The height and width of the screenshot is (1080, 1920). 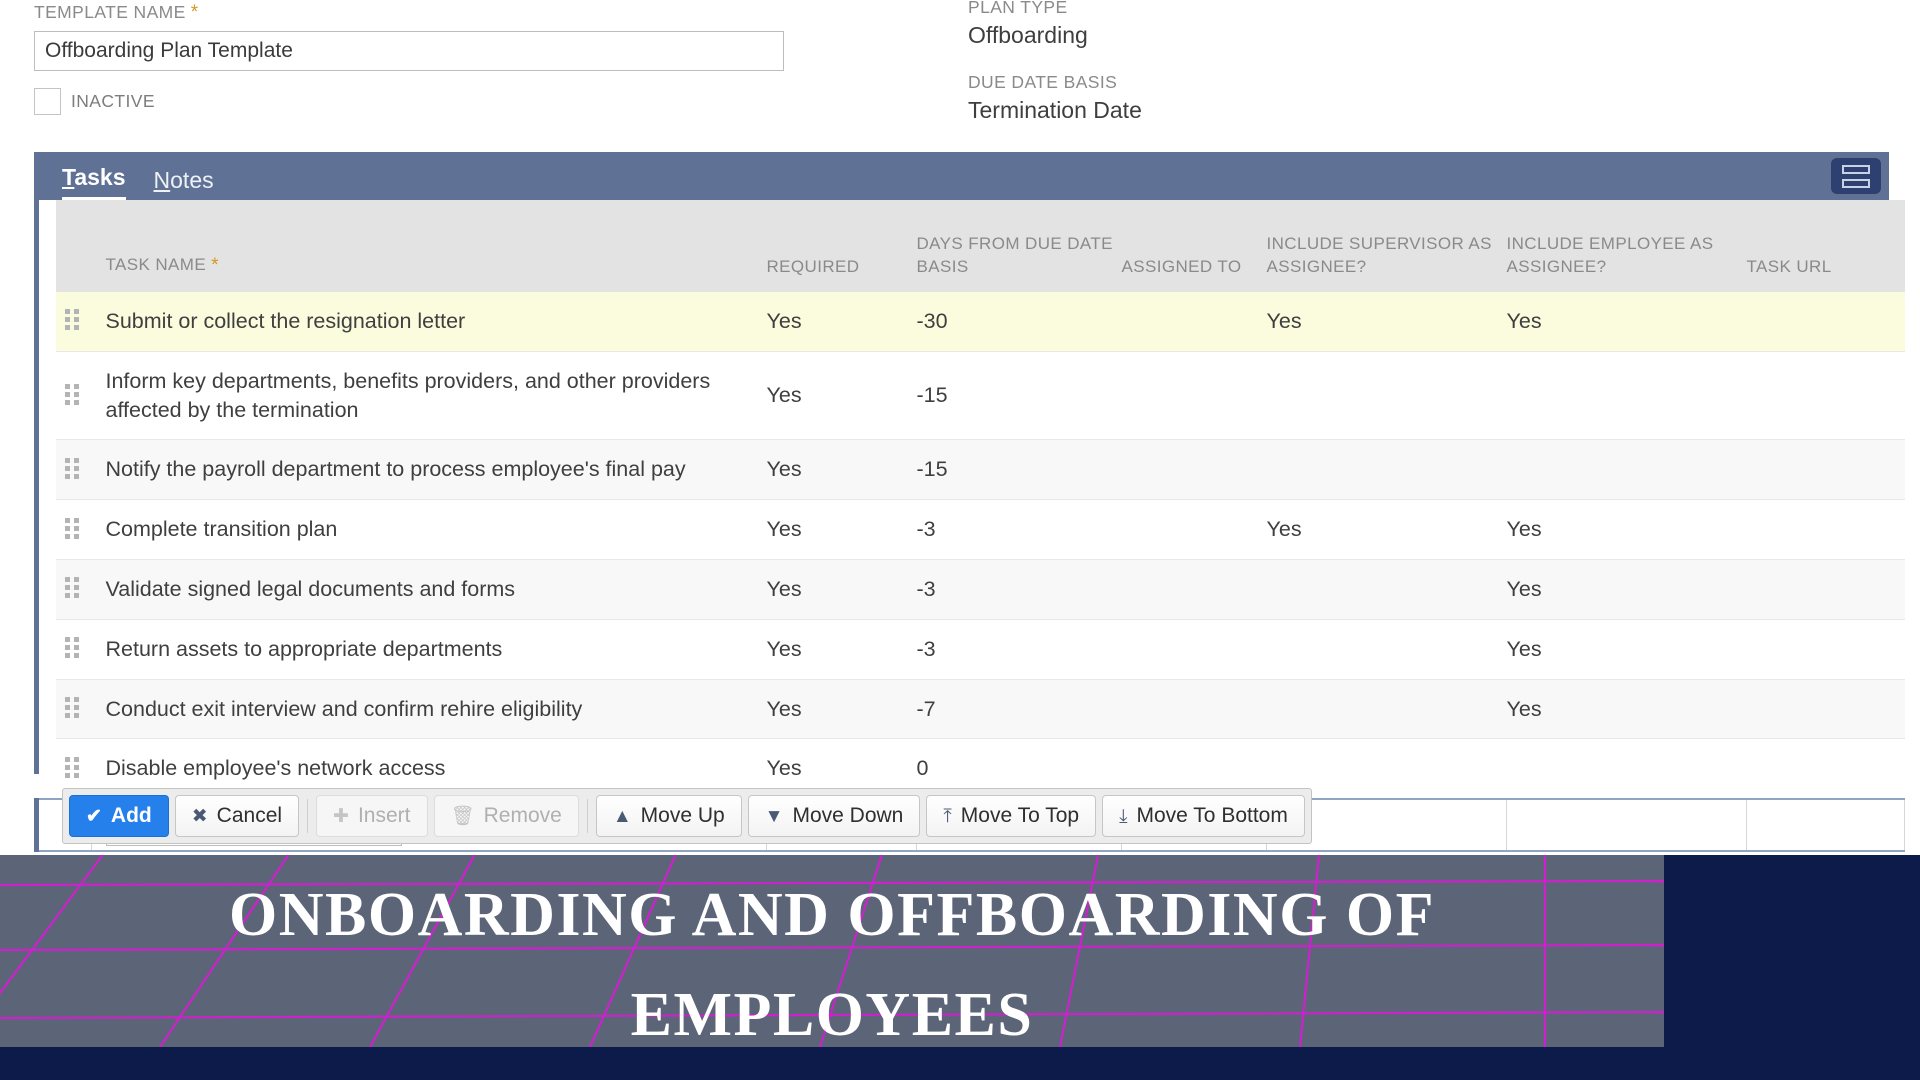 I want to click on table-row: Complete transition plan Yes -3 Yes Yes, so click(x=970, y=529).